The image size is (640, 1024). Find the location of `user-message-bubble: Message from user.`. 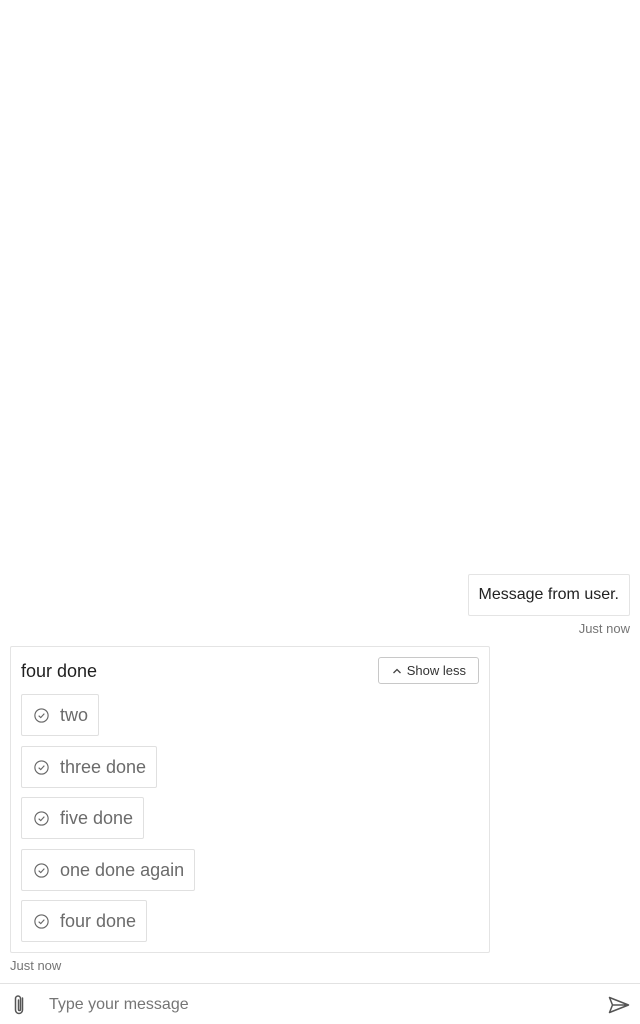

user-message-bubble: Message from user. is located at coordinates (548, 595).